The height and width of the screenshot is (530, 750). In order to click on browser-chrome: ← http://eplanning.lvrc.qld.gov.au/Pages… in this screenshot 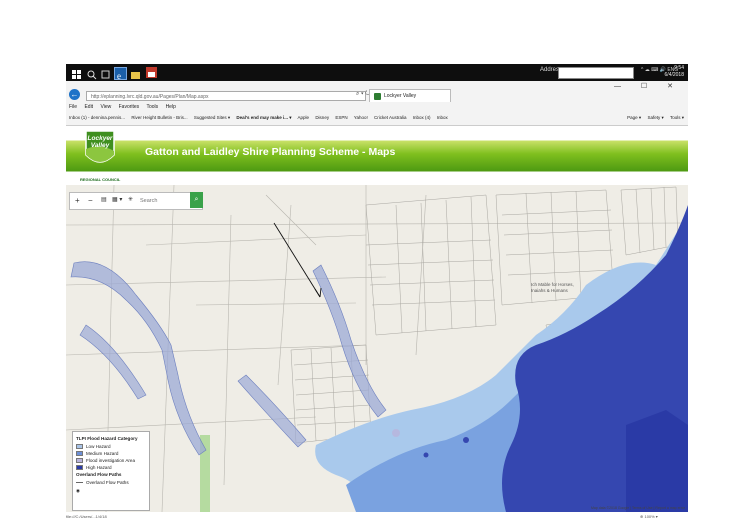, I will do `click(377, 103)`.